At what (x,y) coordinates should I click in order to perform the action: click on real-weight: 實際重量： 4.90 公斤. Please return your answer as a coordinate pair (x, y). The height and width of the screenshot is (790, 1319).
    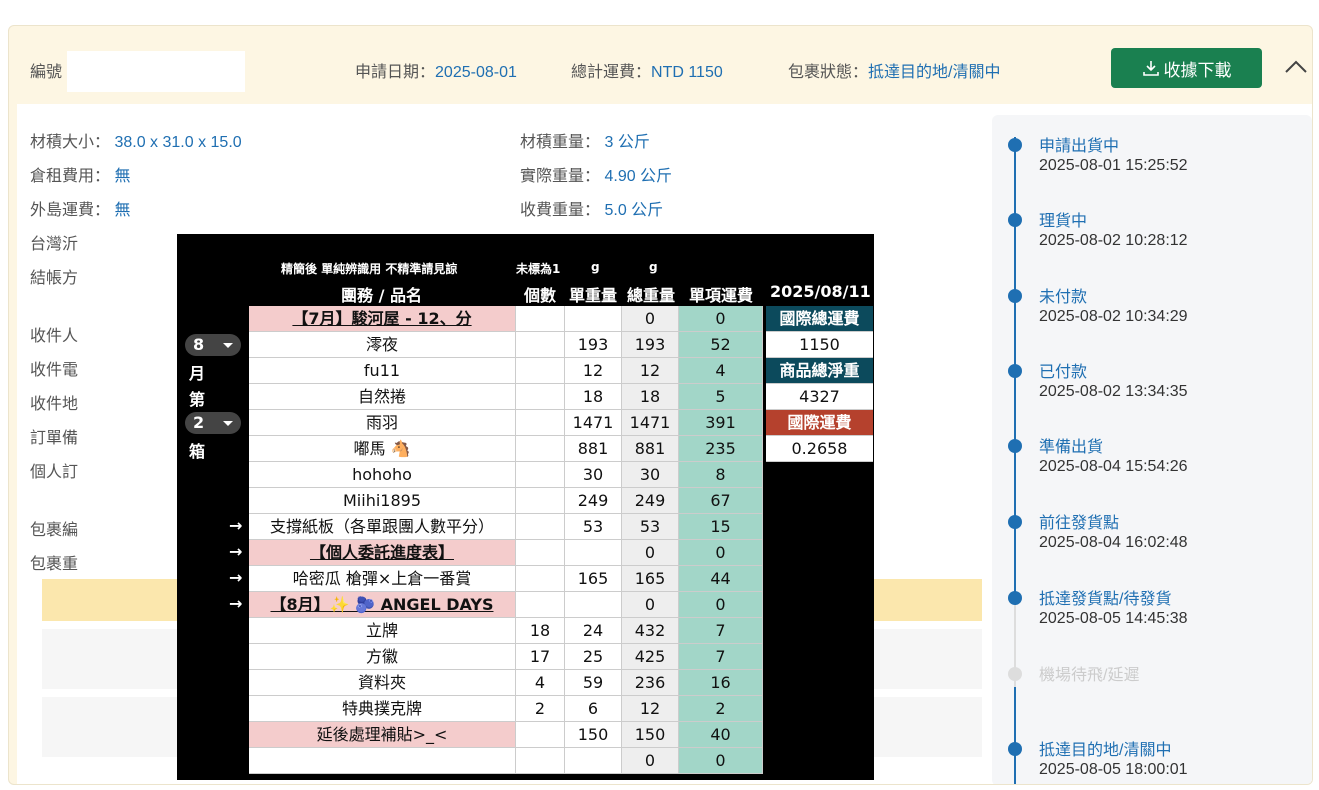
    Looking at the image, I should click on (596, 176).